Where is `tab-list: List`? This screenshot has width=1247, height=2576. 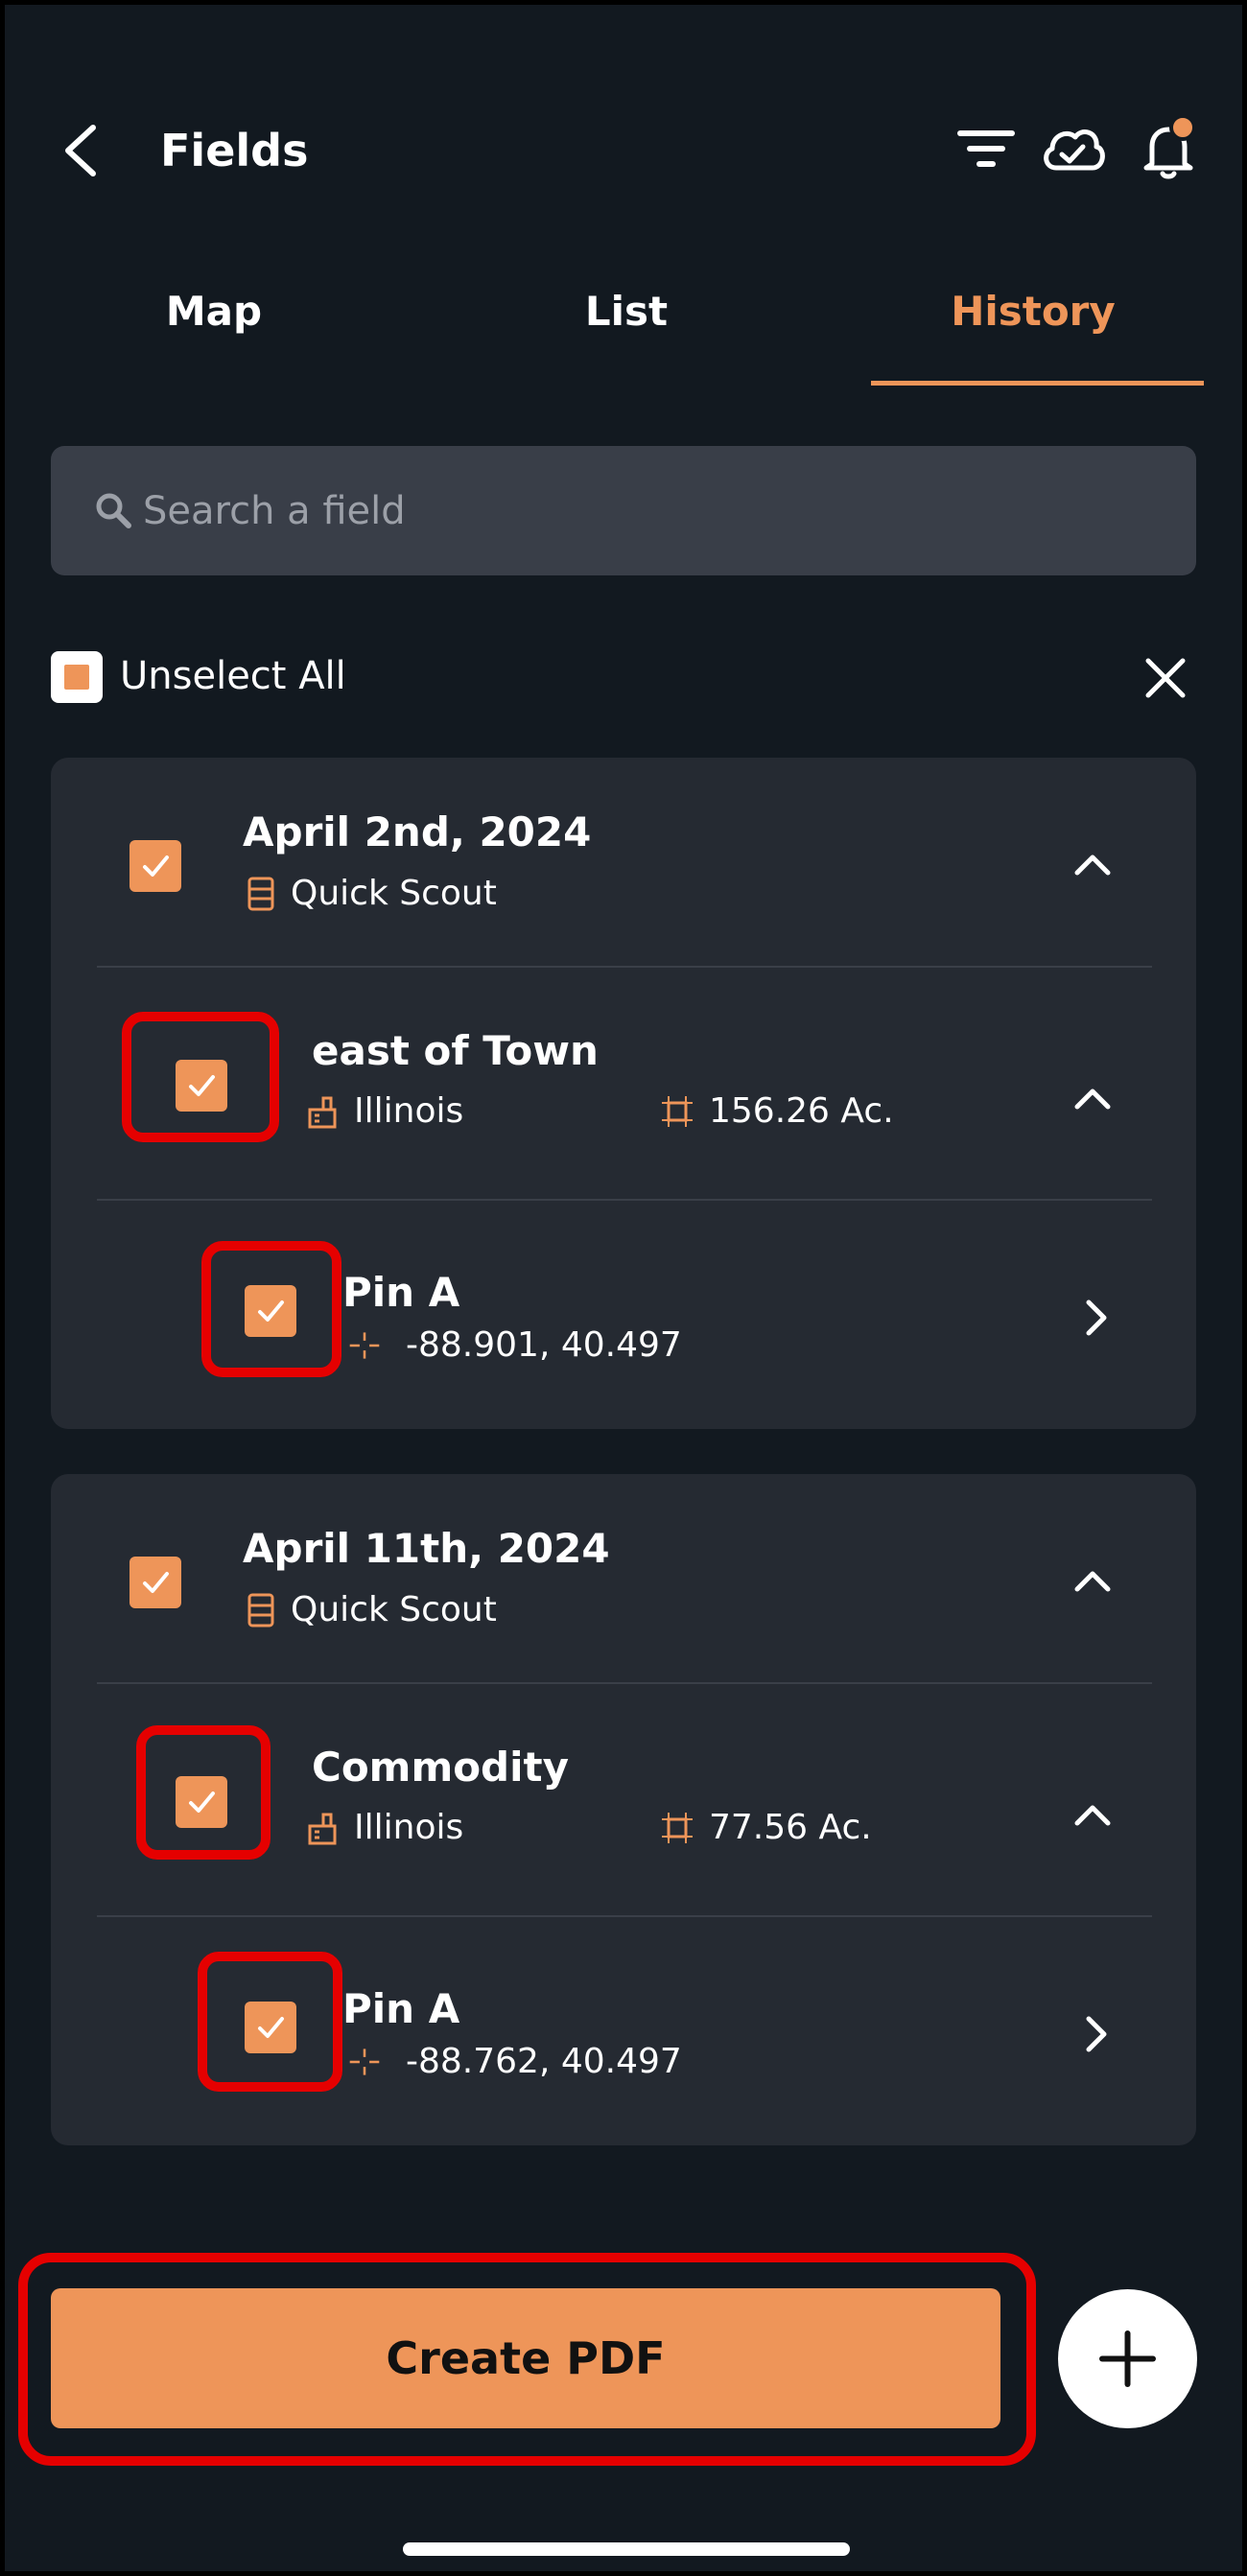
tab-list: List is located at coordinates (626, 311).